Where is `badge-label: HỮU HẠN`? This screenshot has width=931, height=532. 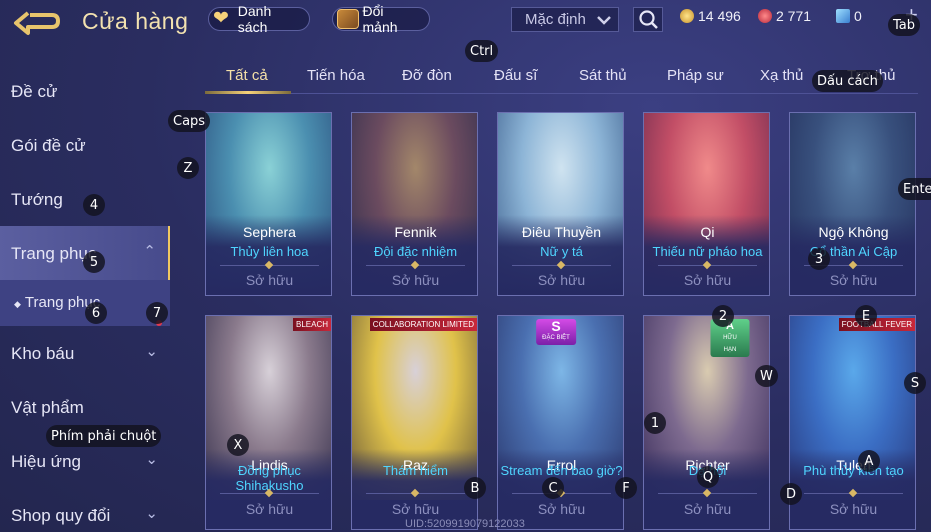 badge-label: HỮU HẠN is located at coordinates (730, 344).